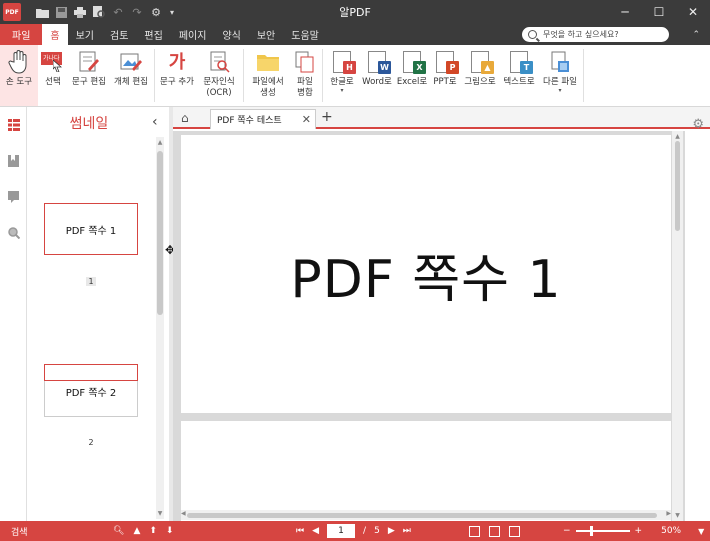  I want to click on print-preview-icon, so click(99, 12).